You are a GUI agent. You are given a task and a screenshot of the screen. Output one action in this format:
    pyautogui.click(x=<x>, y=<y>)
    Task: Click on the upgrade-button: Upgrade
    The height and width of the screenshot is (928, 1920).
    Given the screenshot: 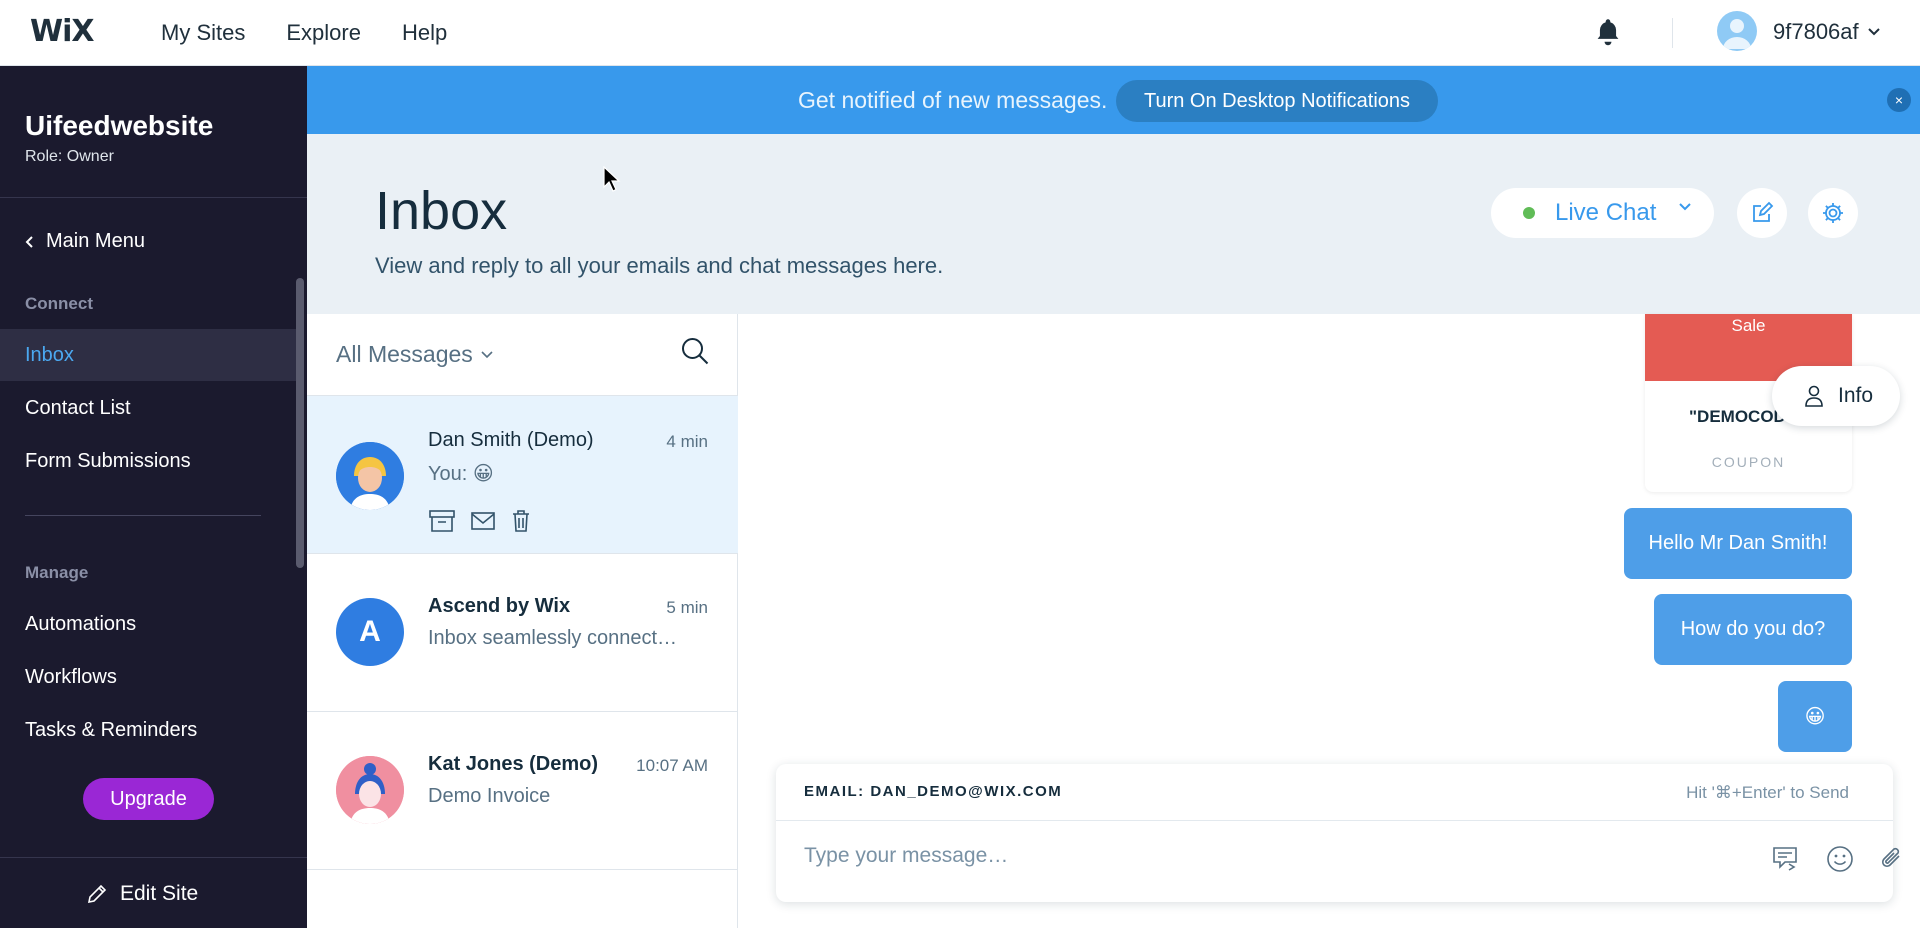 What is the action you would take?
    pyautogui.click(x=148, y=799)
    